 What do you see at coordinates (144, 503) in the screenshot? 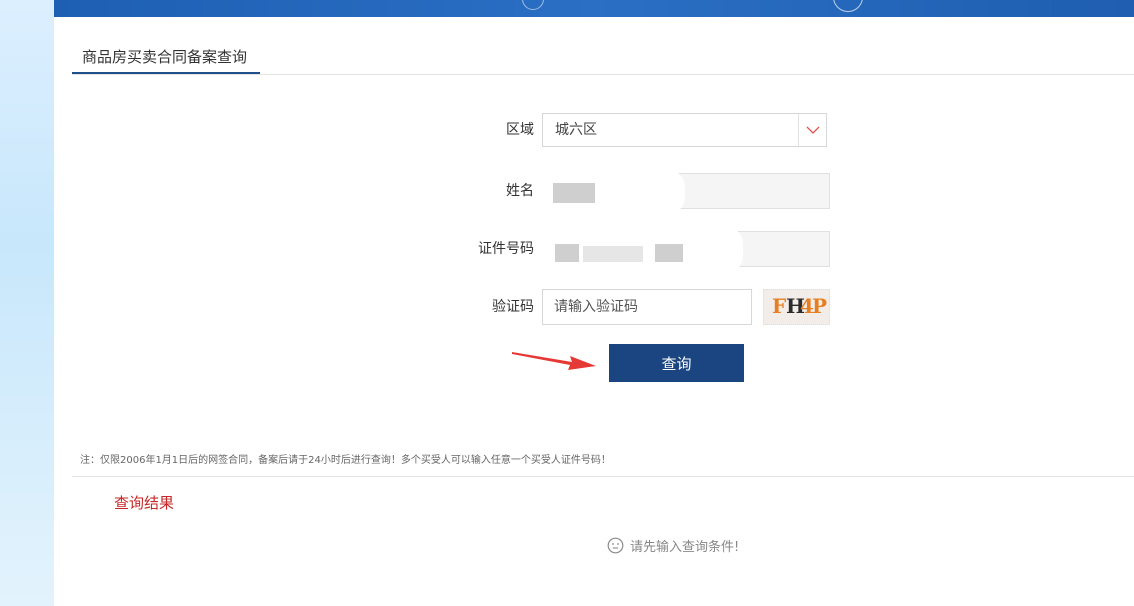
I see `results-title: 查询结果` at bounding box center [144, 503].